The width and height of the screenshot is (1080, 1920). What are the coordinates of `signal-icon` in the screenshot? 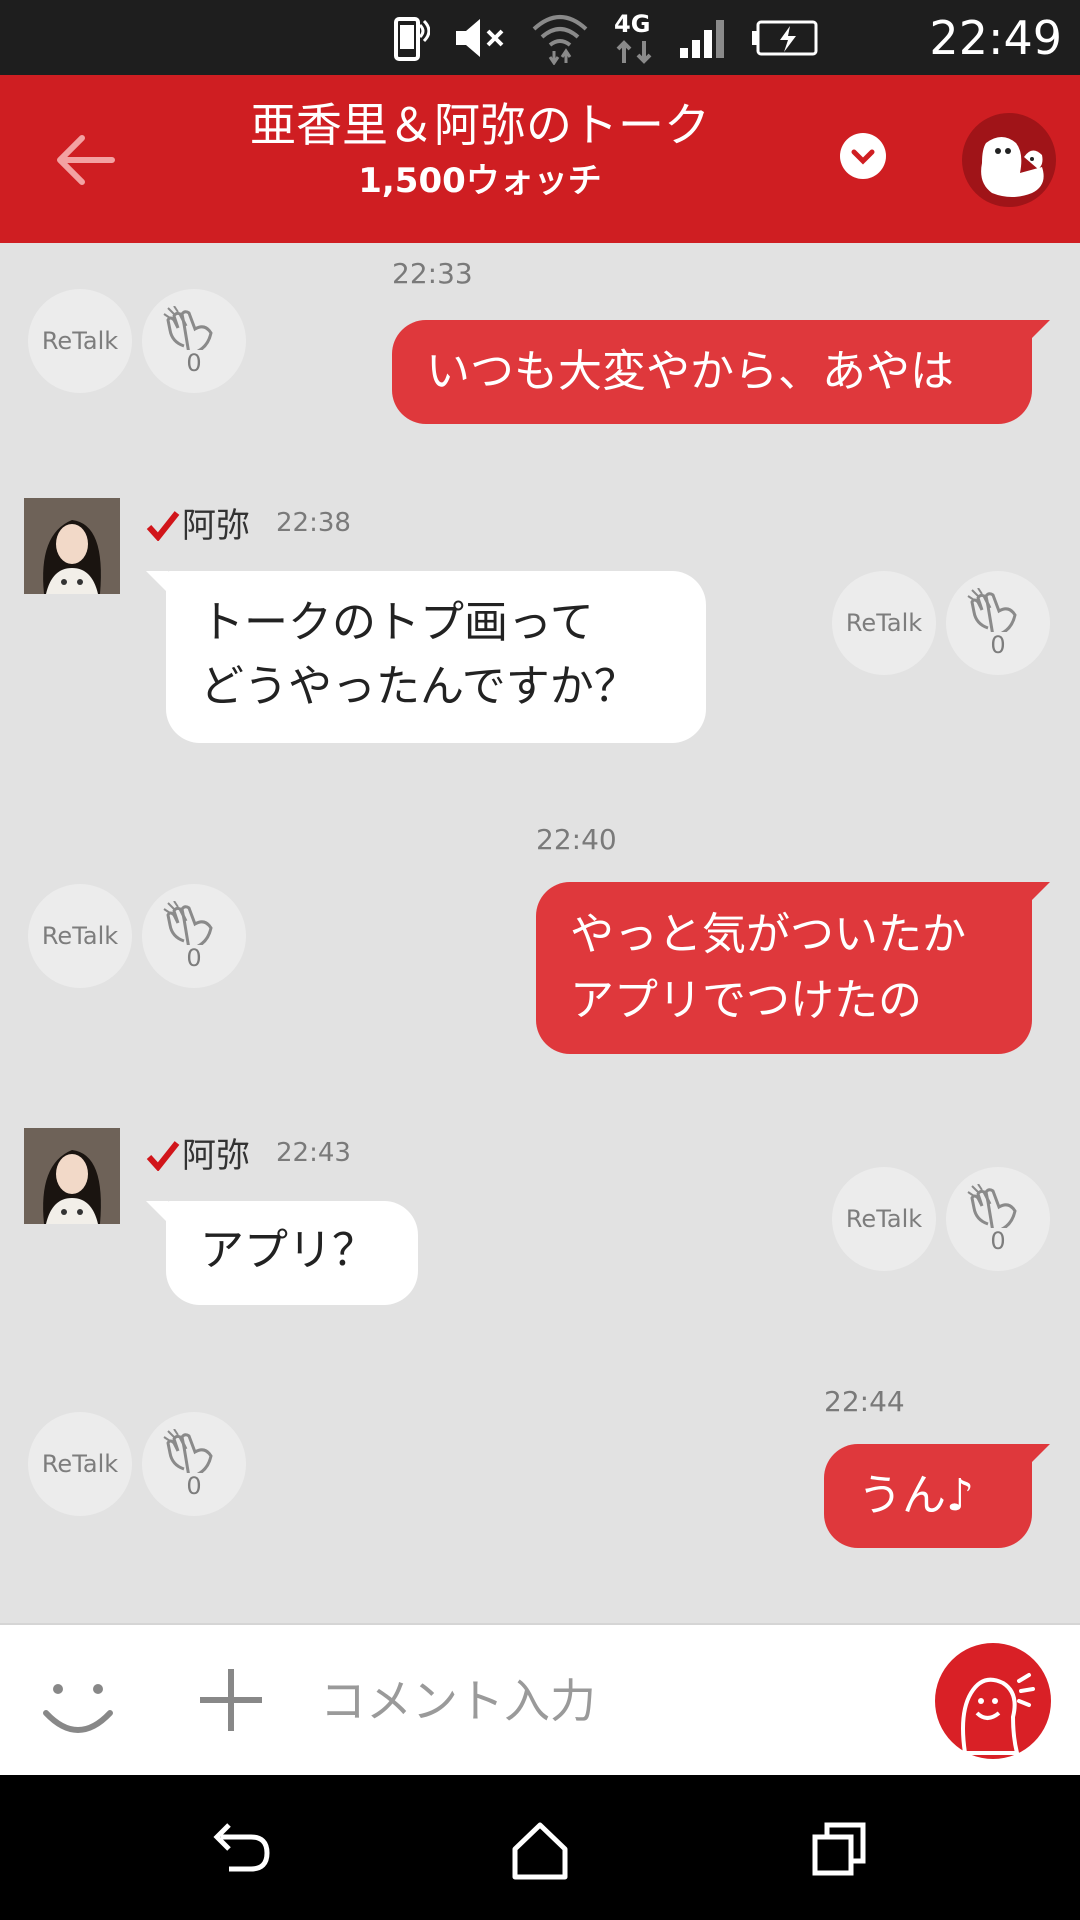 It's located at (702, 38).